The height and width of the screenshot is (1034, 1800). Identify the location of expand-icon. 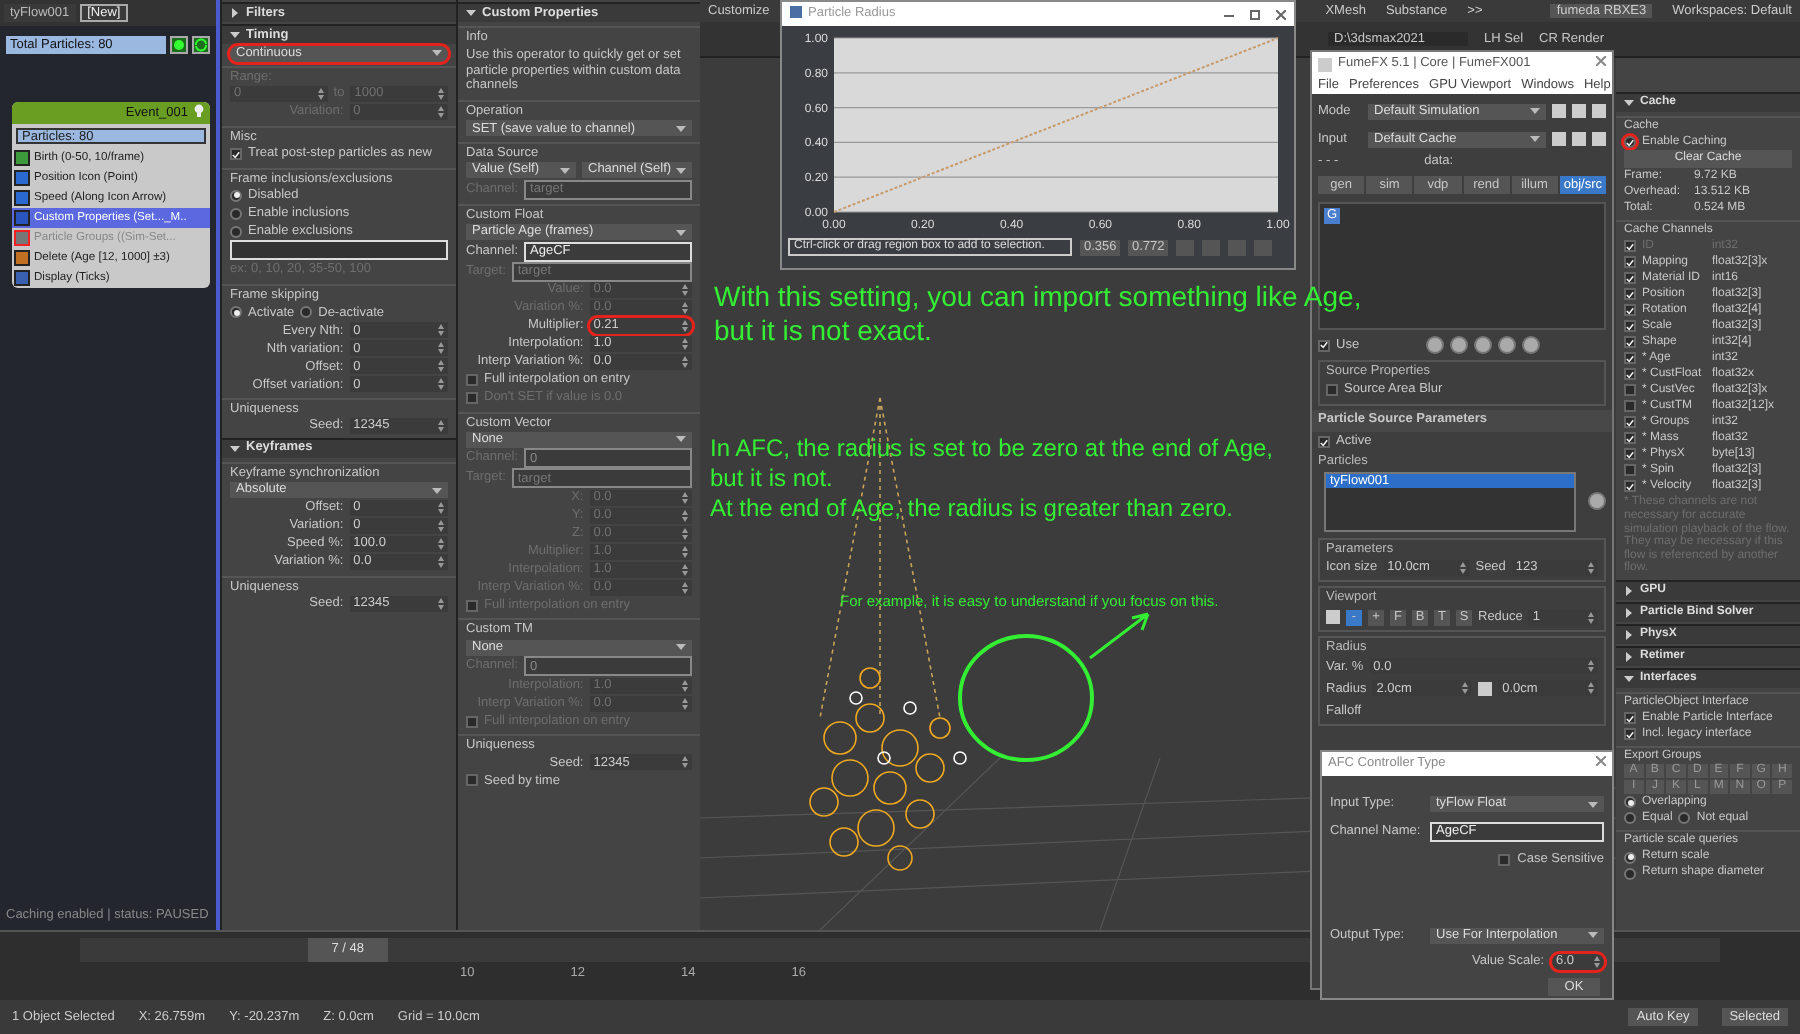
(235, 13).